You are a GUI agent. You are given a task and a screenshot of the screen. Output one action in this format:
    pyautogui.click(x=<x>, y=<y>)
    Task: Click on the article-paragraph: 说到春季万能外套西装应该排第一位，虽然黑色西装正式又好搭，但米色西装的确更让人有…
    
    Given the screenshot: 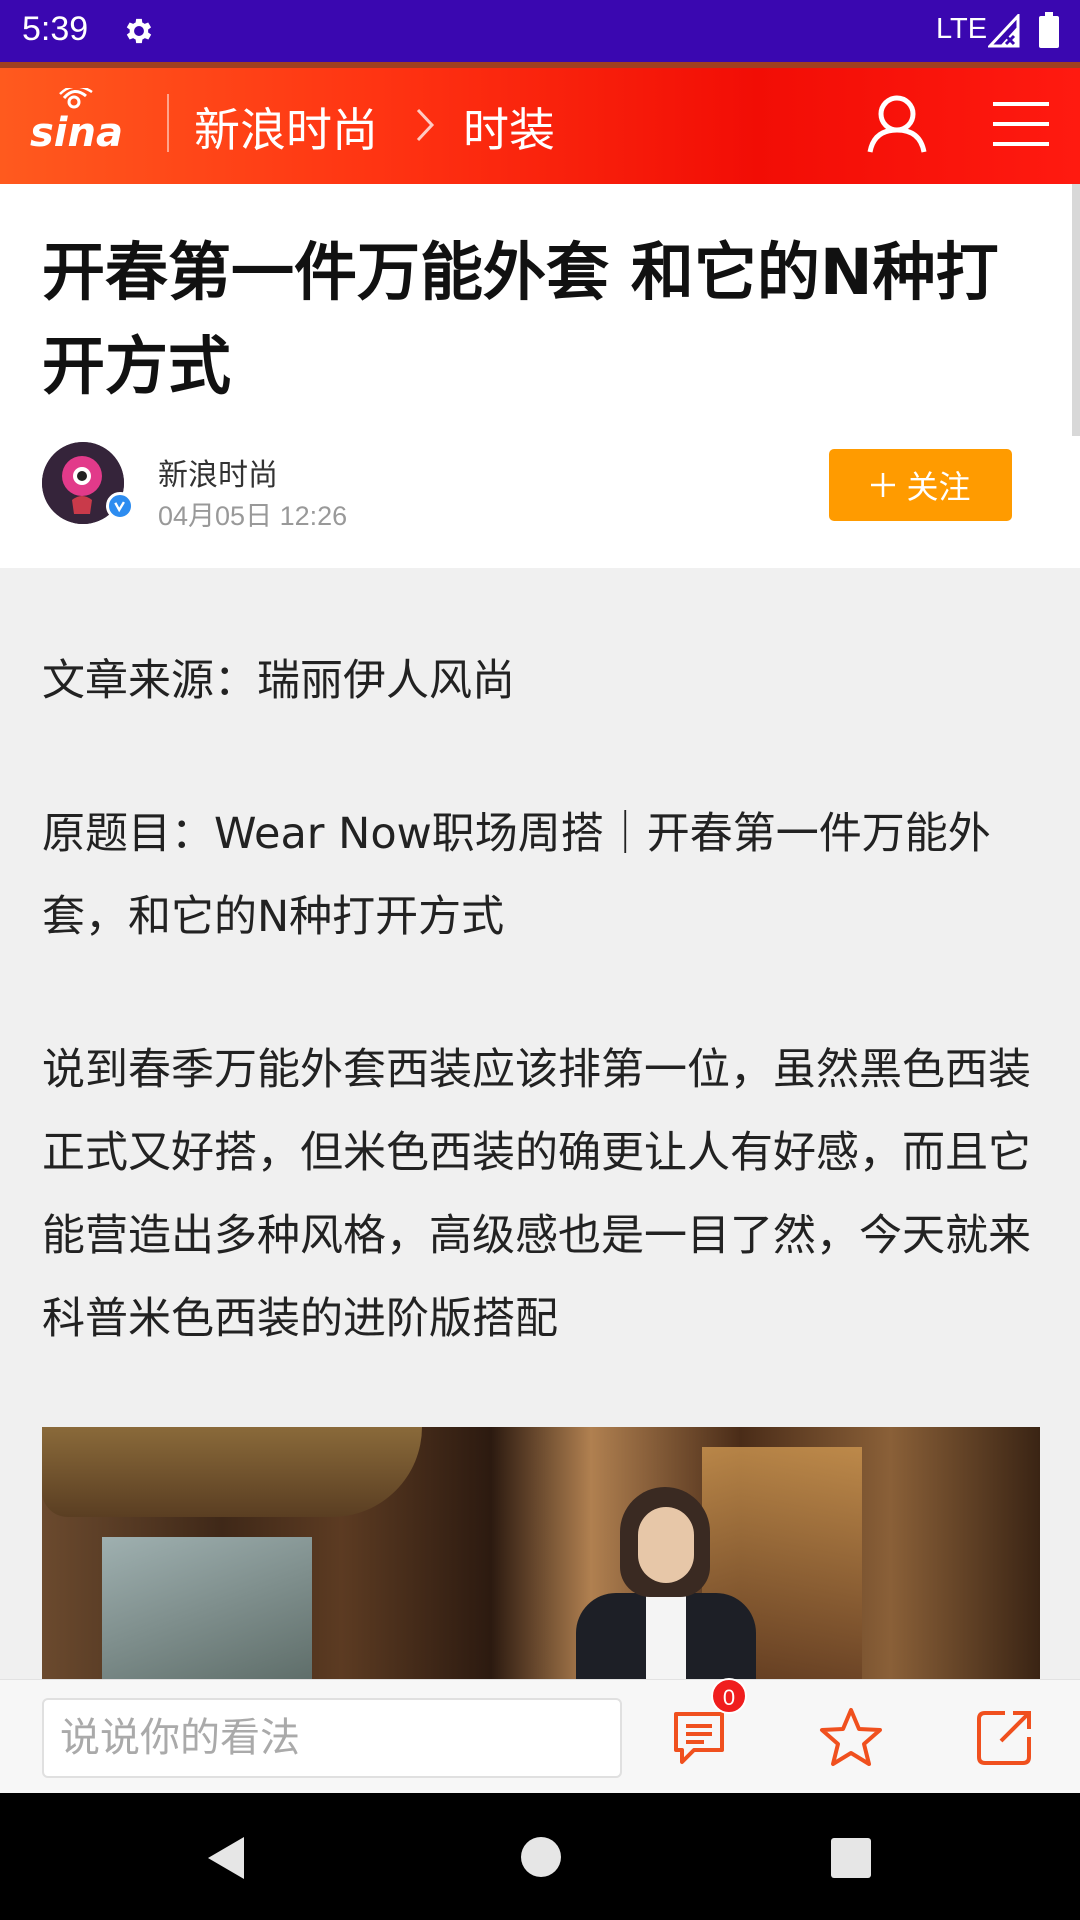 What is the action you would take?
    pyautogui.click(x=536, y=1194)
    